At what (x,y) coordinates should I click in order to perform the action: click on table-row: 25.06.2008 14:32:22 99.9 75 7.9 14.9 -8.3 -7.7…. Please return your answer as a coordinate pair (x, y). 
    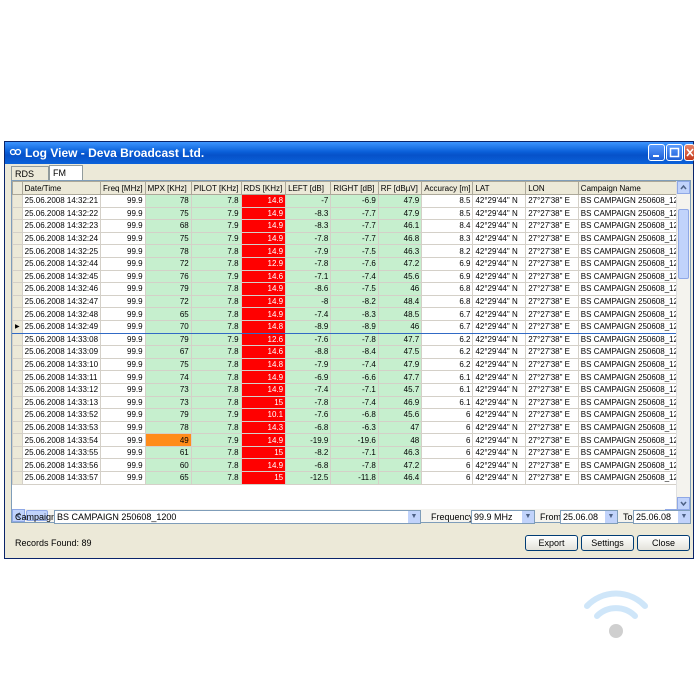
    Looking at the image, I should click on (351, 213).